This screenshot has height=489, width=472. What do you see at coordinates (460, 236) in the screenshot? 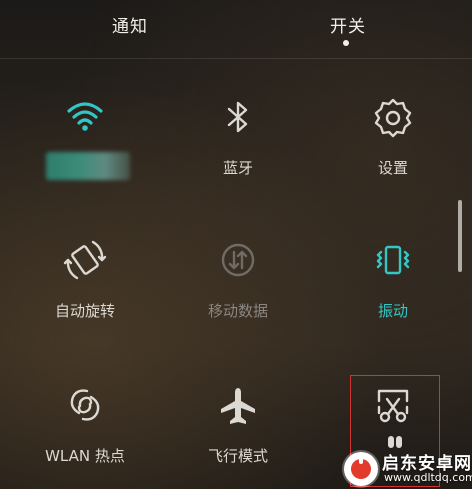
I see `scrollbar` at bounding box center [460, 236].